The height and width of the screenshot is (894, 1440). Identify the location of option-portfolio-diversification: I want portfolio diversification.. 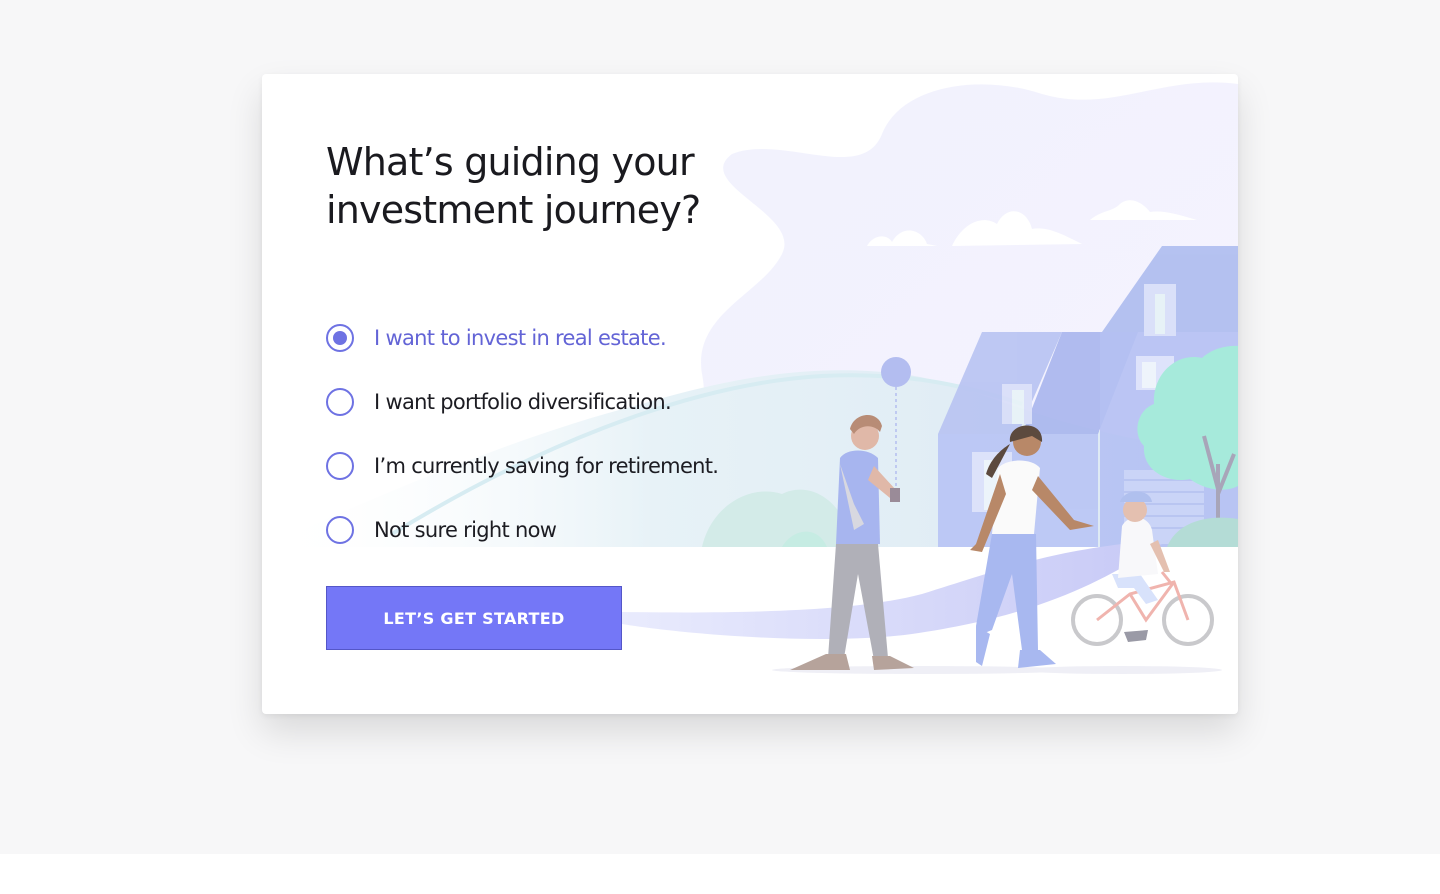
(522, 402).